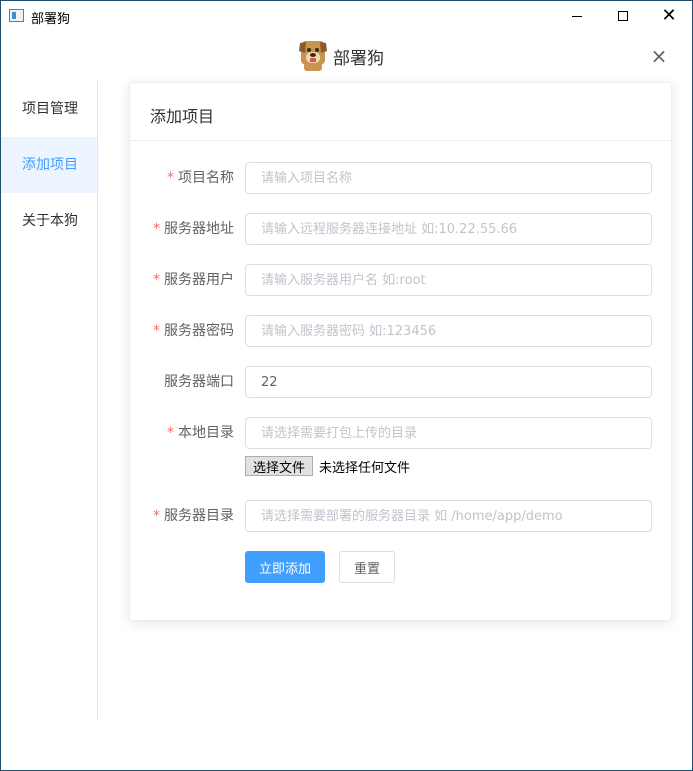 This screenshot has height=771, width=693. I want to click on form-row-server-dir: * 服务器目录, so click(401, 516).